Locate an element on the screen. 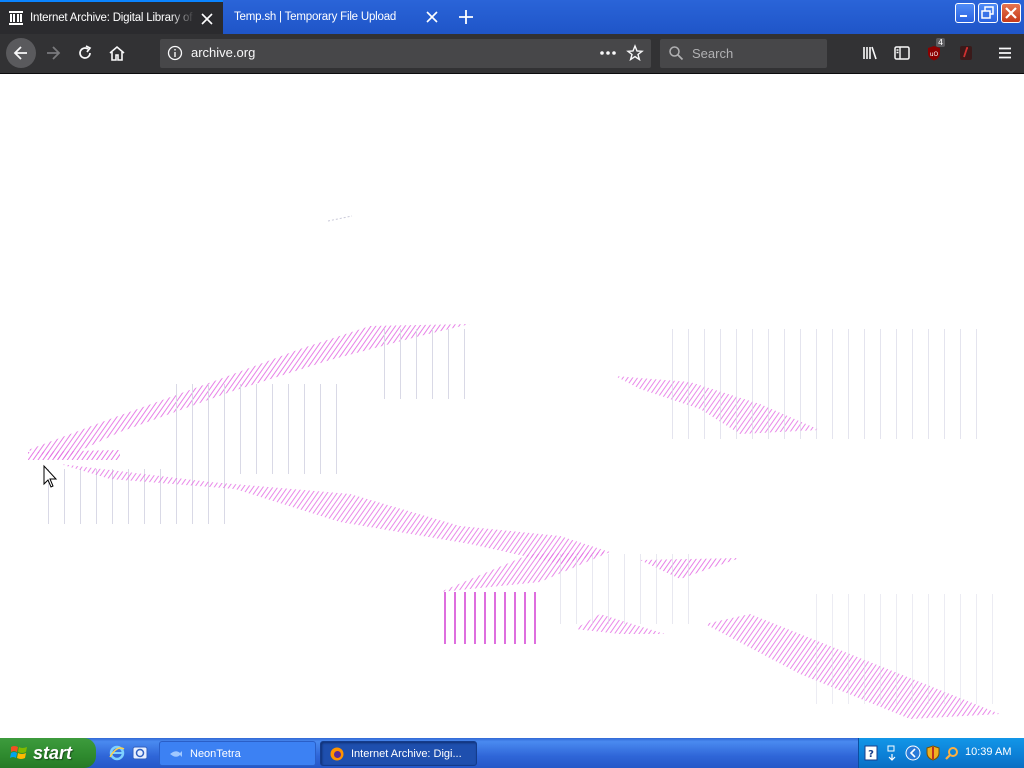  clock: 10:39 AM is located at coordinates (988, 752).